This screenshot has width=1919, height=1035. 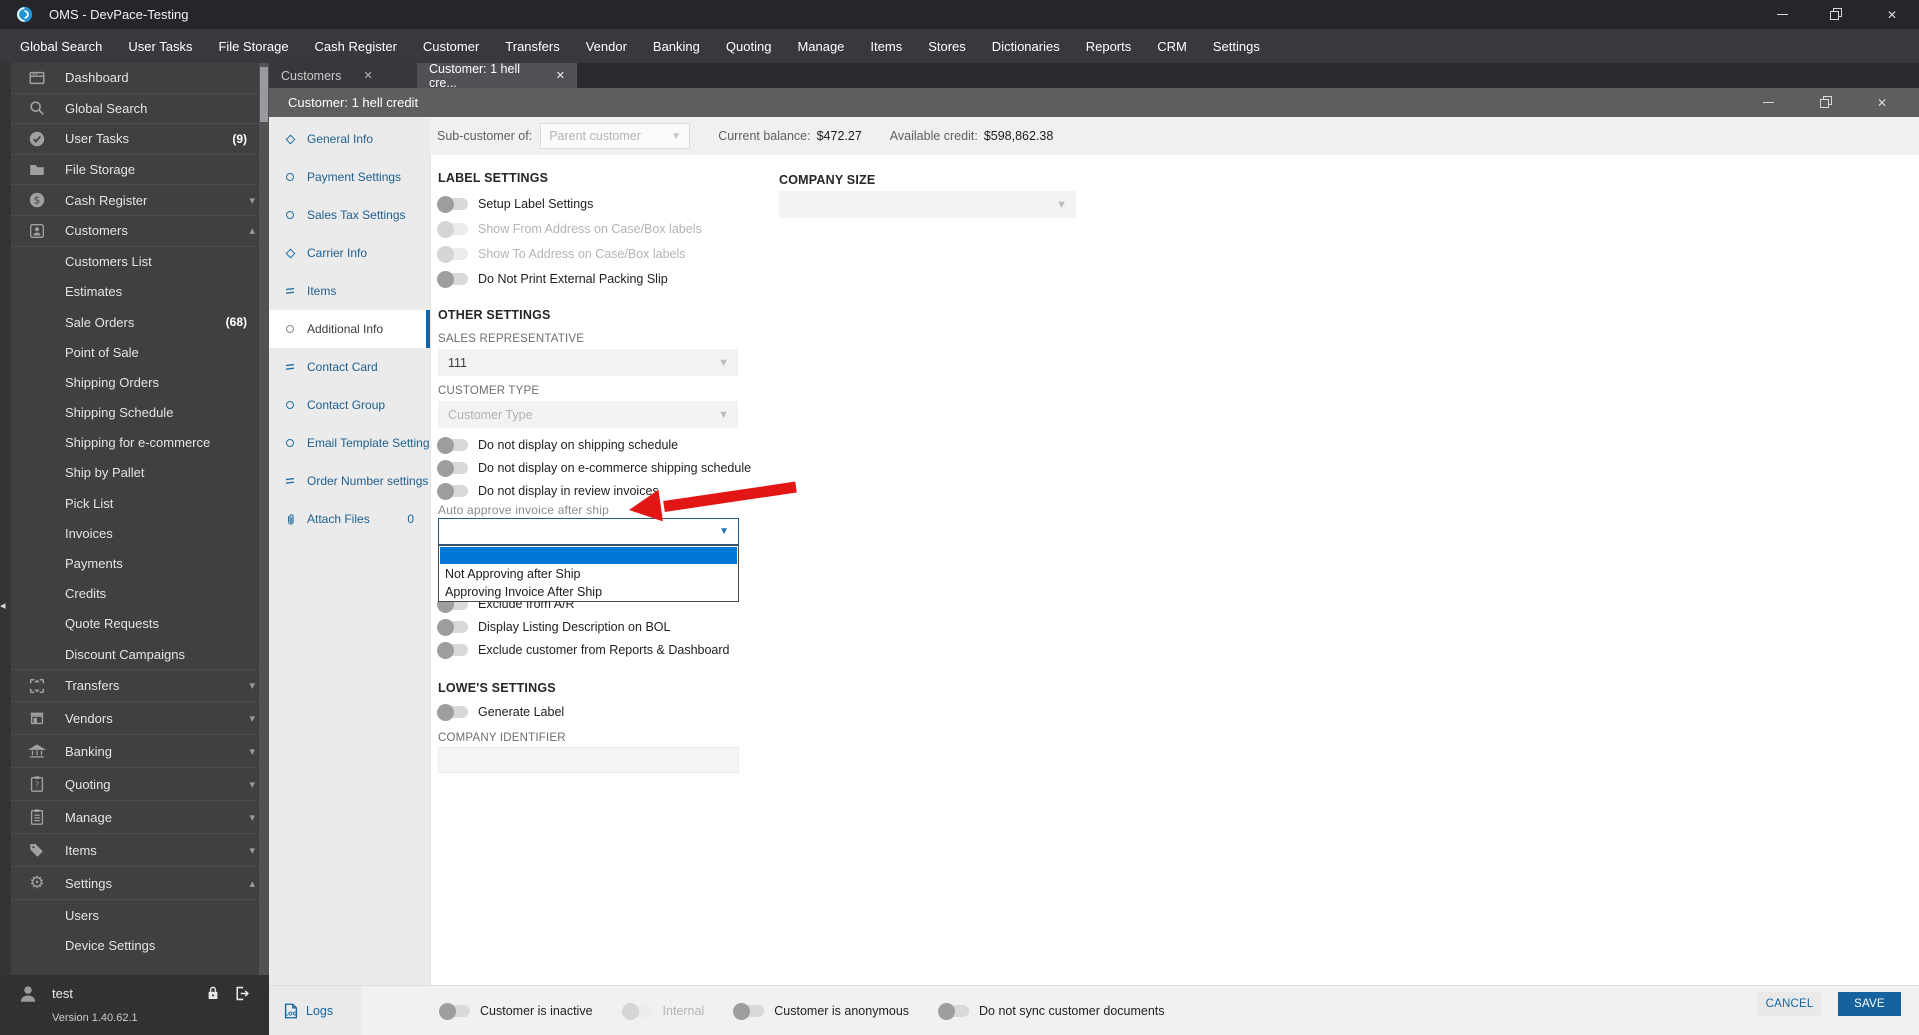 I want to click on listing-description-bol-toggle, so click(x=452, y=627).